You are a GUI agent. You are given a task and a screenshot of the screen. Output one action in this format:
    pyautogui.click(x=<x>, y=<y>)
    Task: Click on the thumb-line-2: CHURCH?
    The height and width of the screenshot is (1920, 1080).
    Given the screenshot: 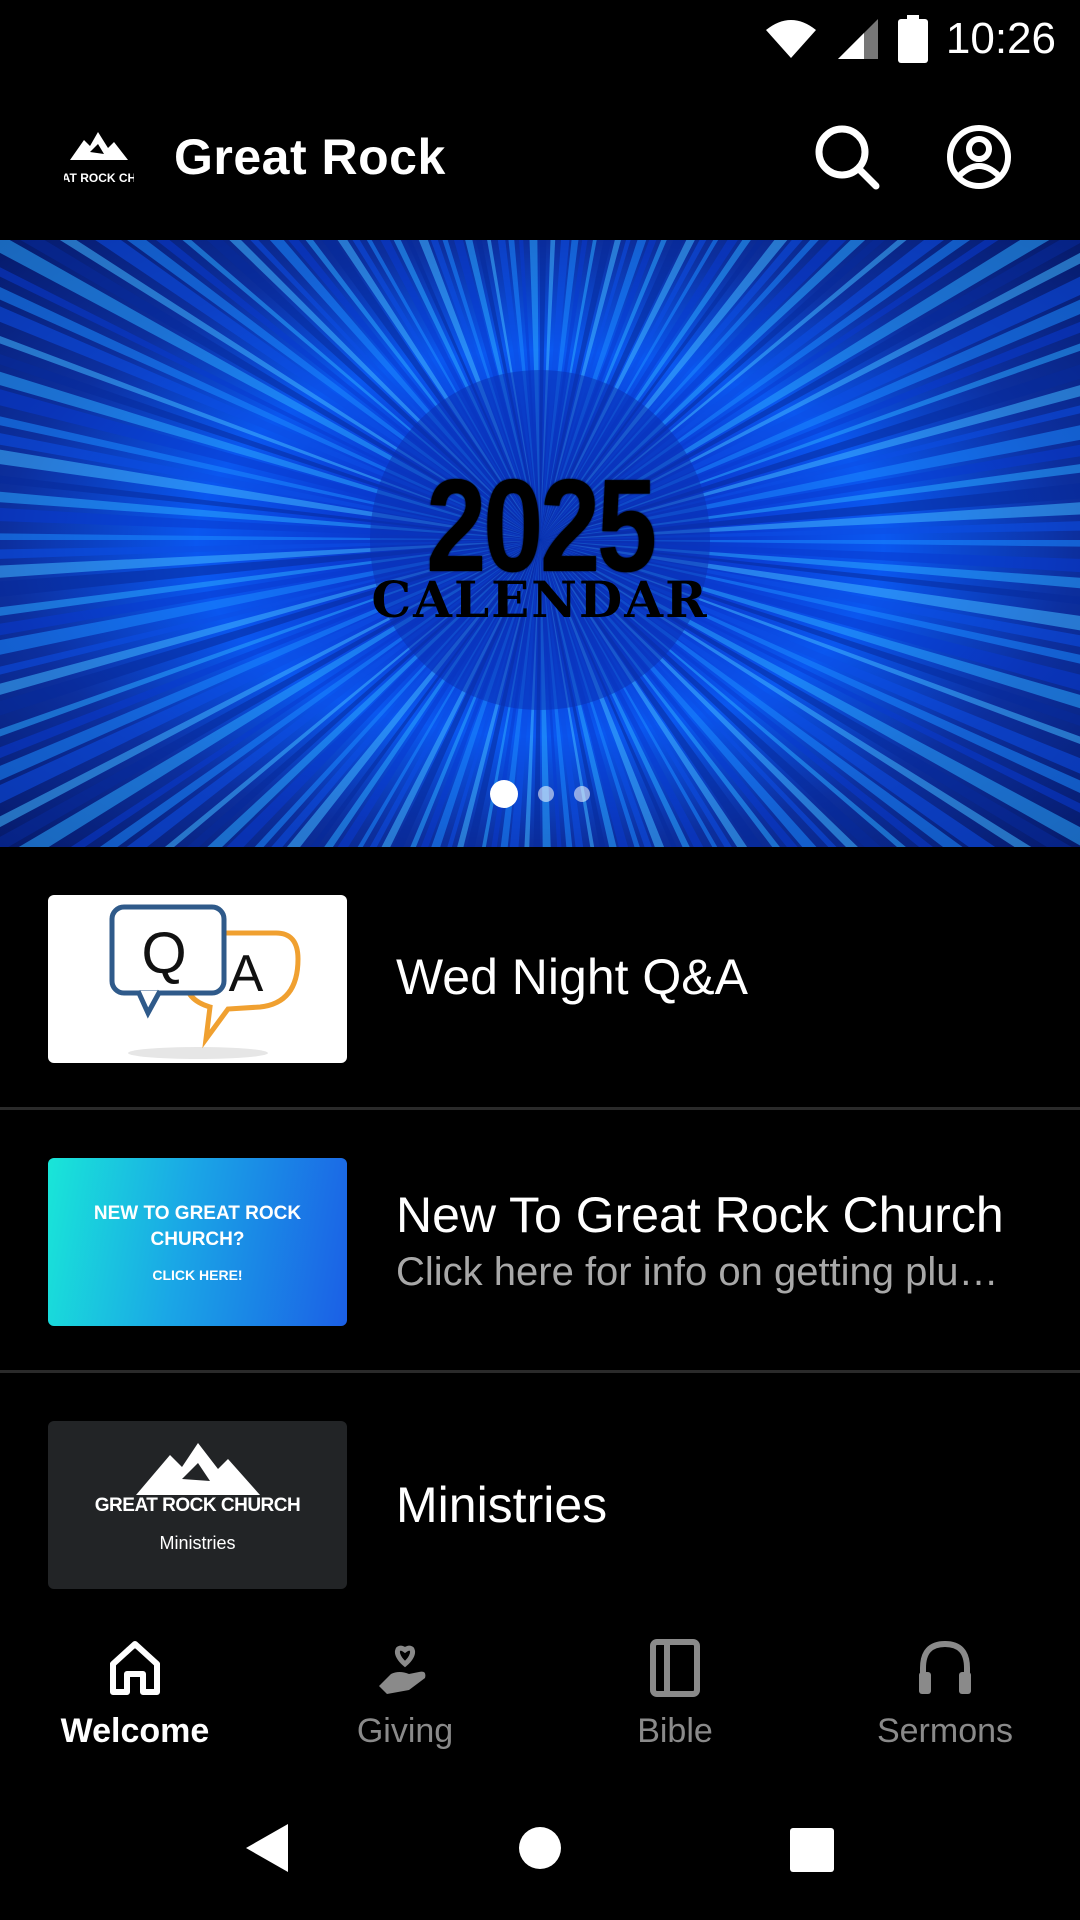 What is the action you would take?
    pyautogui.click(x=197, y=1239)
    